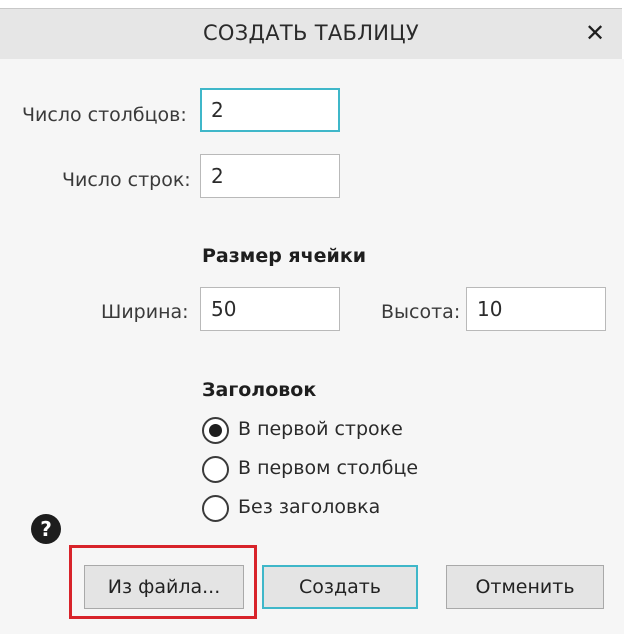  I want to click on columns-label: Число столбцов:, so click(104, 115).